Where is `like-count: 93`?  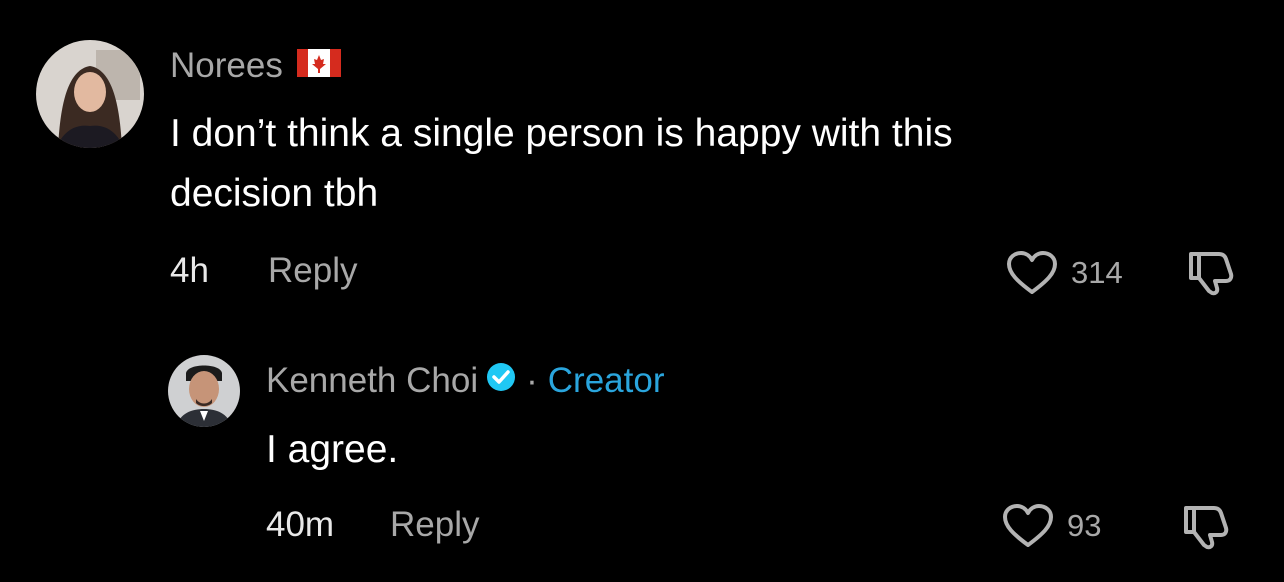 like-count: 93 is located at coordinates (1084, 525).